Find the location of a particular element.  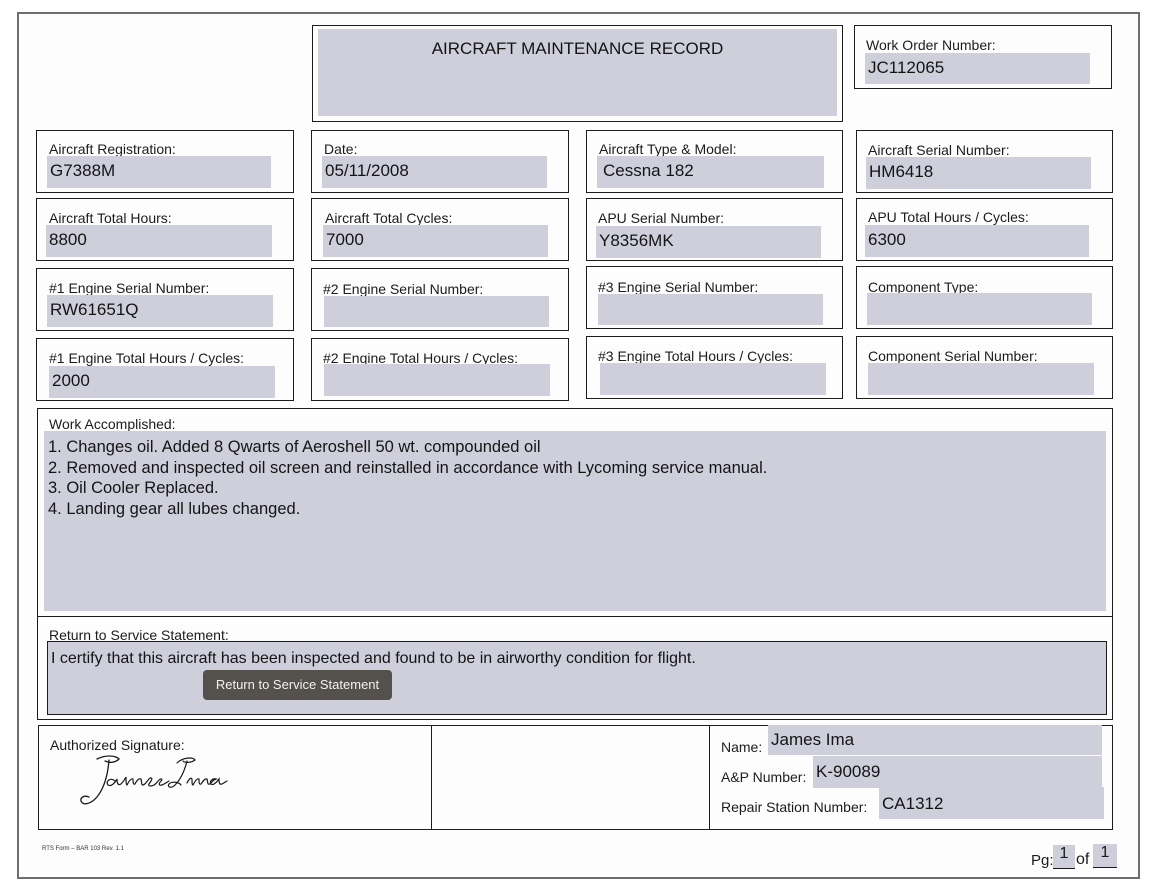

total-cycles-field: 7000 is located at coordinates (435, 241).